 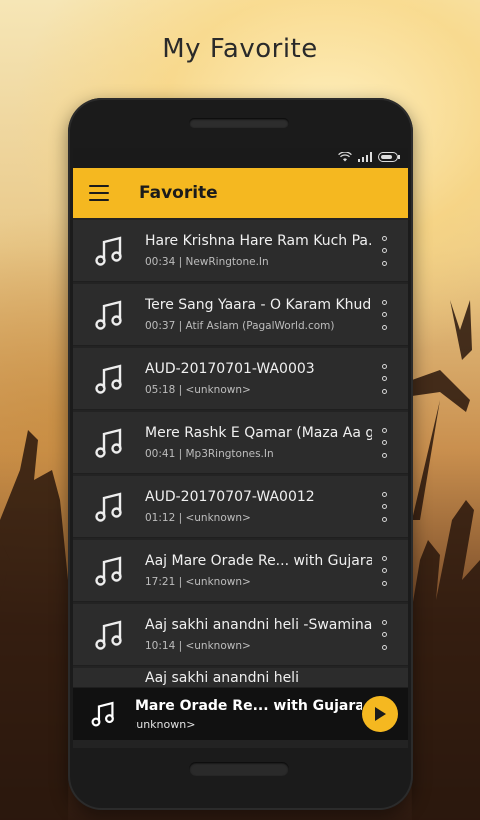 I want to click on status-bar, so click(x=240, y=158).